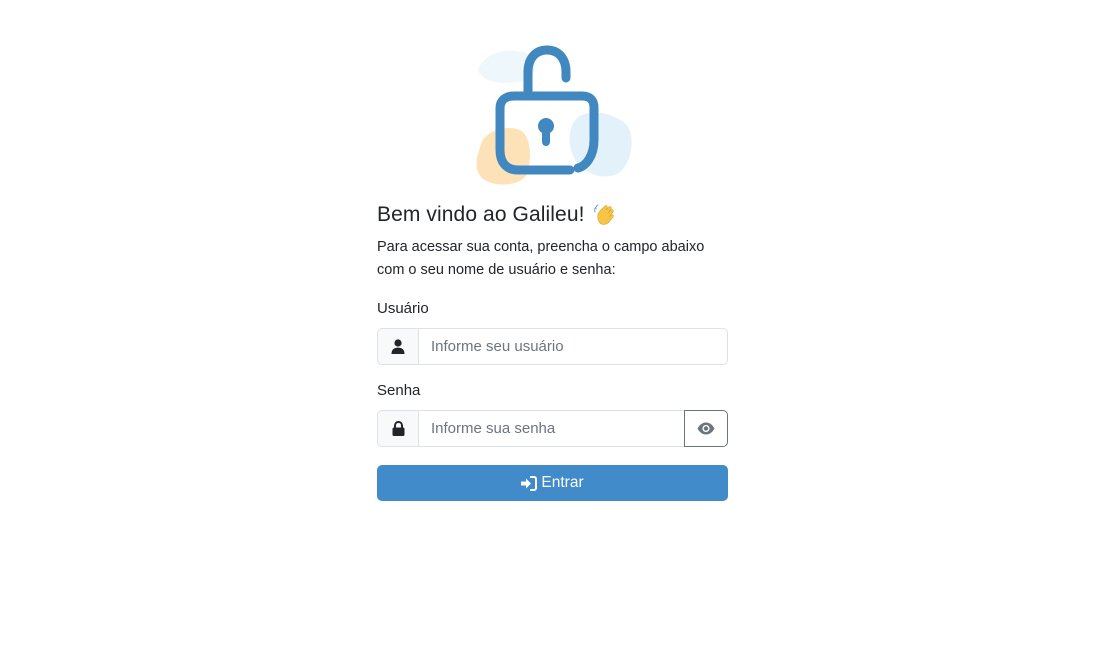 The height and width of the screenshot is (648, 1106). Describe the element at coordinates (397, 346) in the screenshot. I see `user-icon` at that location.